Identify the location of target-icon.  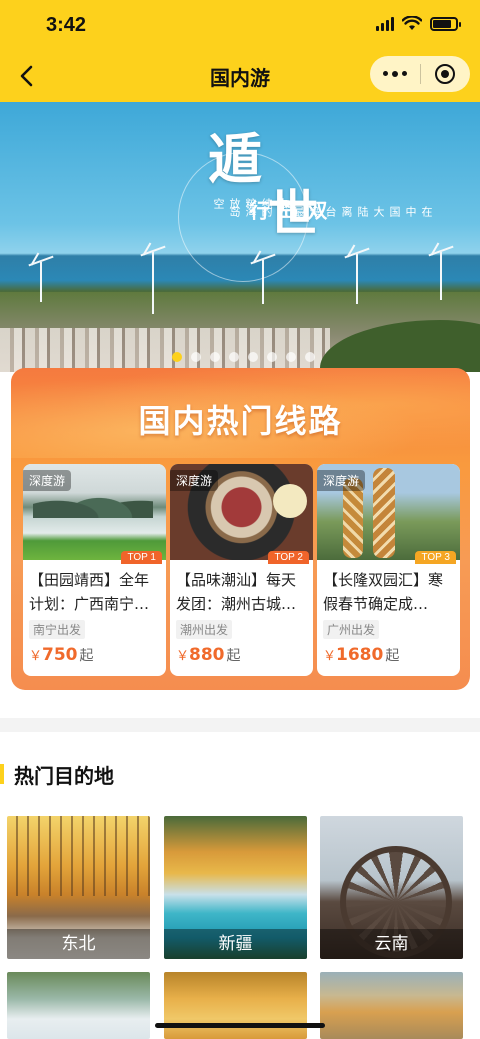
(445, 74).